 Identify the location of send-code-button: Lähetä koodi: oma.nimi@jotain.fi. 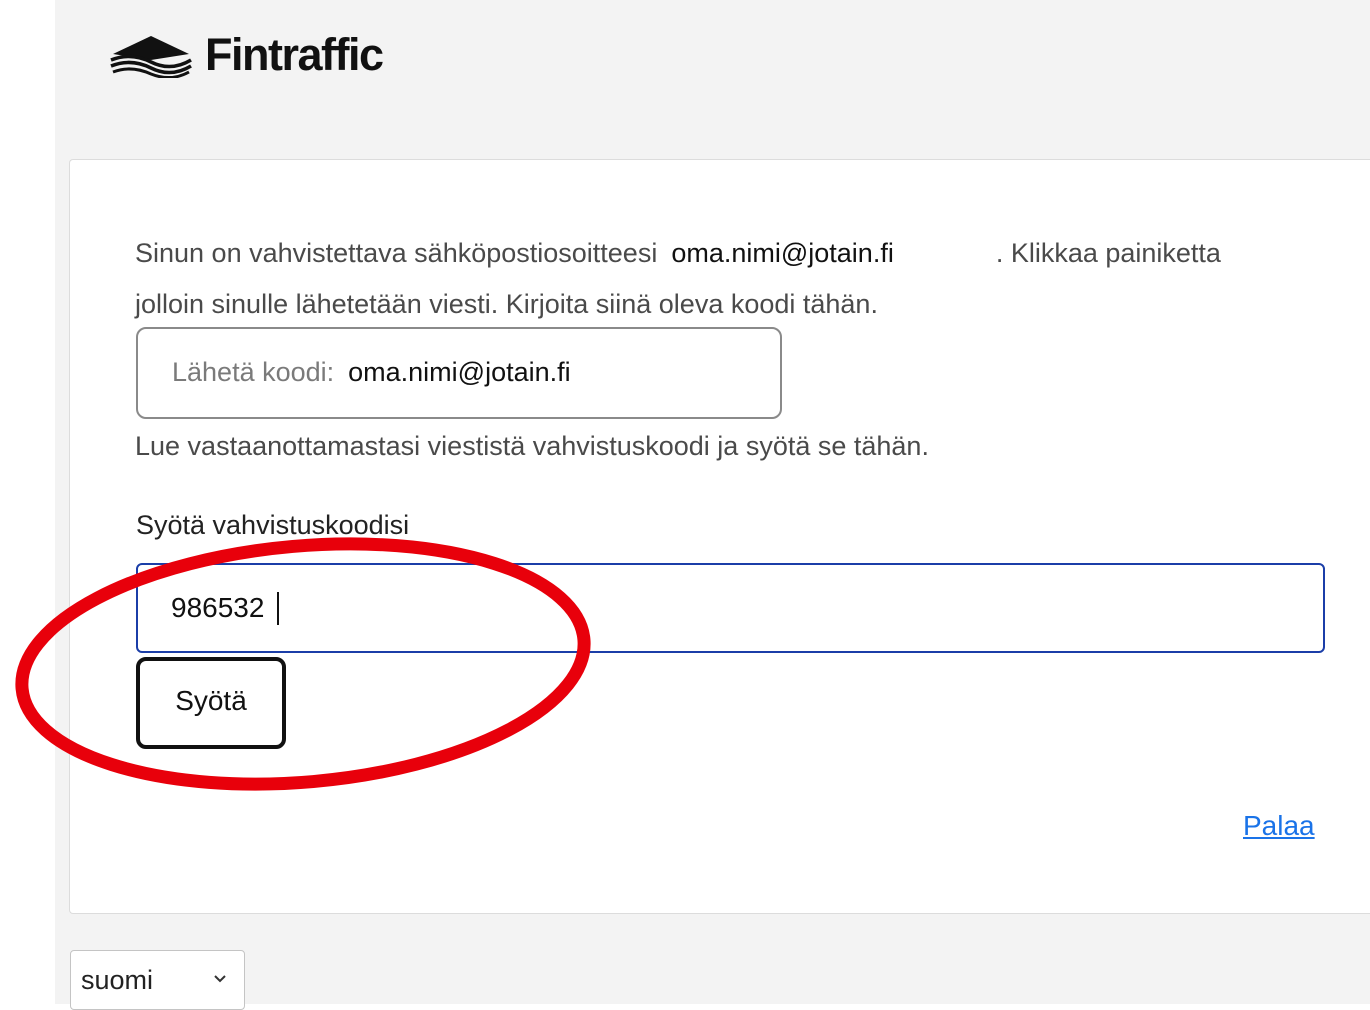
(459, 373).